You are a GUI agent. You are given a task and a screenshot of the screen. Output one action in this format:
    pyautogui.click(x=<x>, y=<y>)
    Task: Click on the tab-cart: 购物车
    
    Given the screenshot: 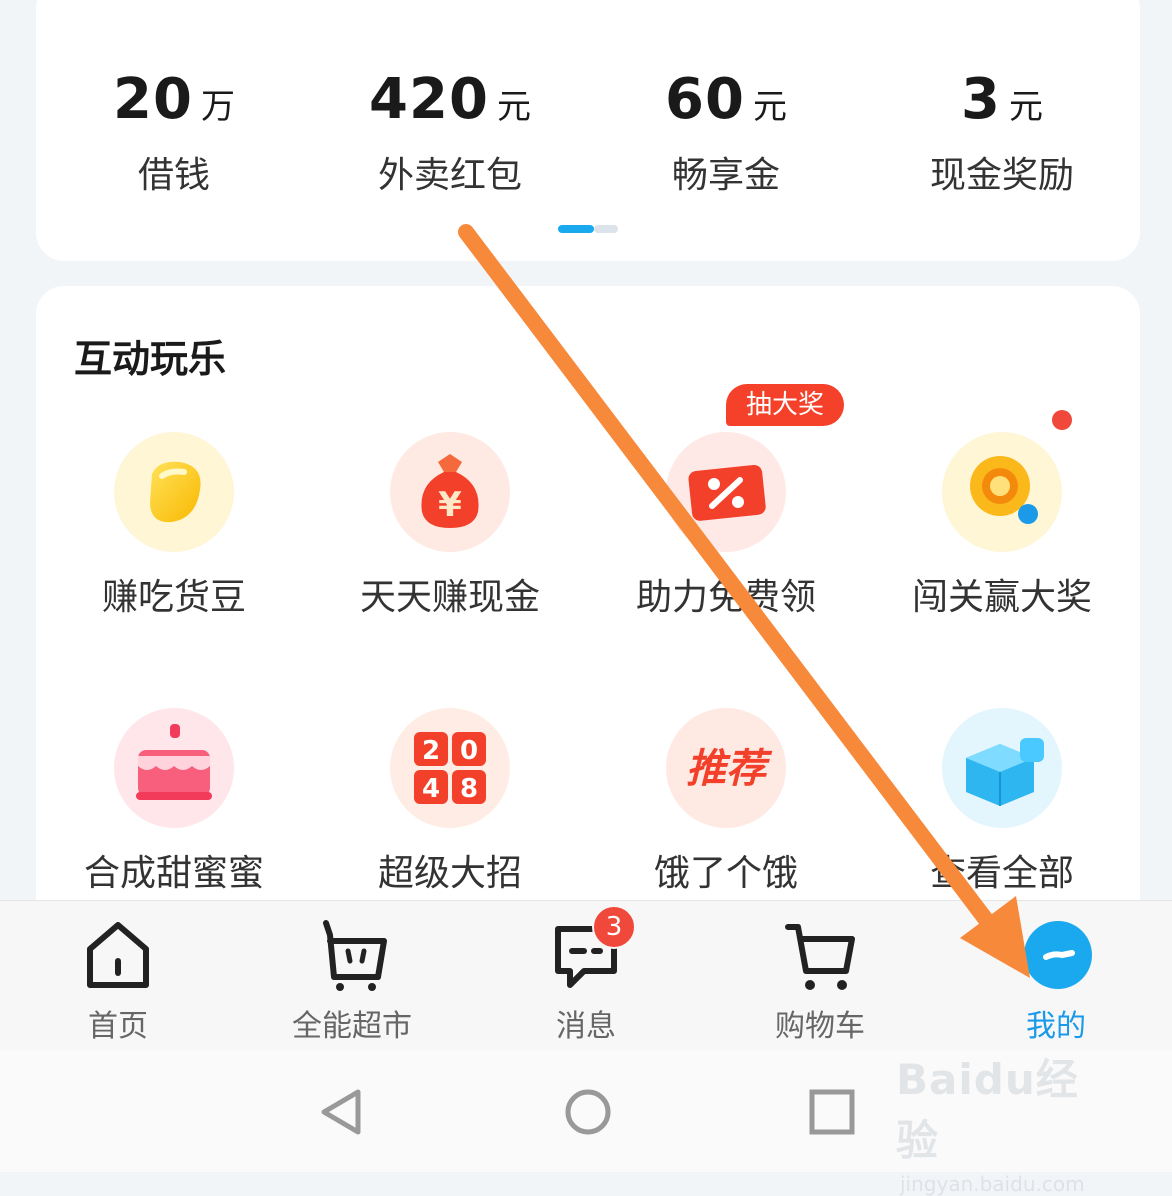 What is the action you would take?
    pyautogui.click(x=820, y=980)
    